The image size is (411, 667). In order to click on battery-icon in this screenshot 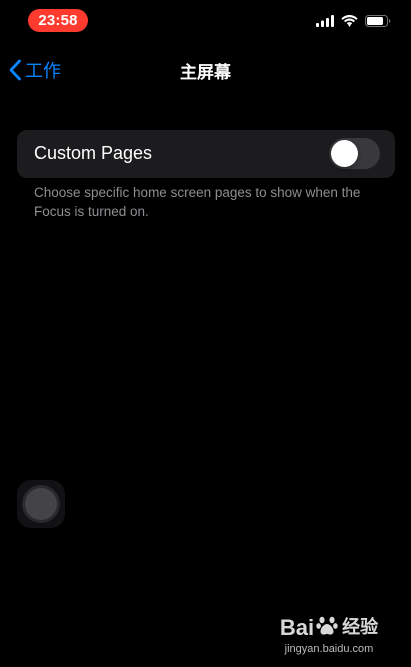, I will do `click(378, 21)`.